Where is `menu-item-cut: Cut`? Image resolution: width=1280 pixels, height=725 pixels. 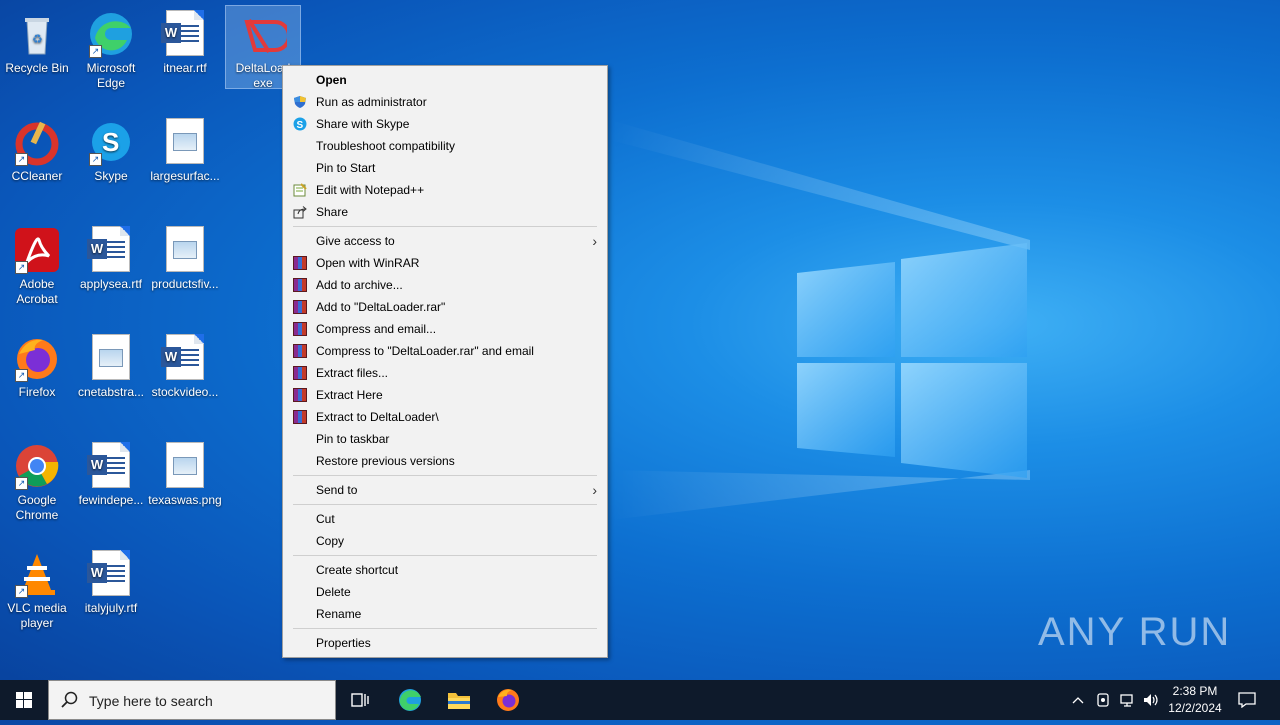 menu-item-cut: Cut is located at coordinates (445, 519).